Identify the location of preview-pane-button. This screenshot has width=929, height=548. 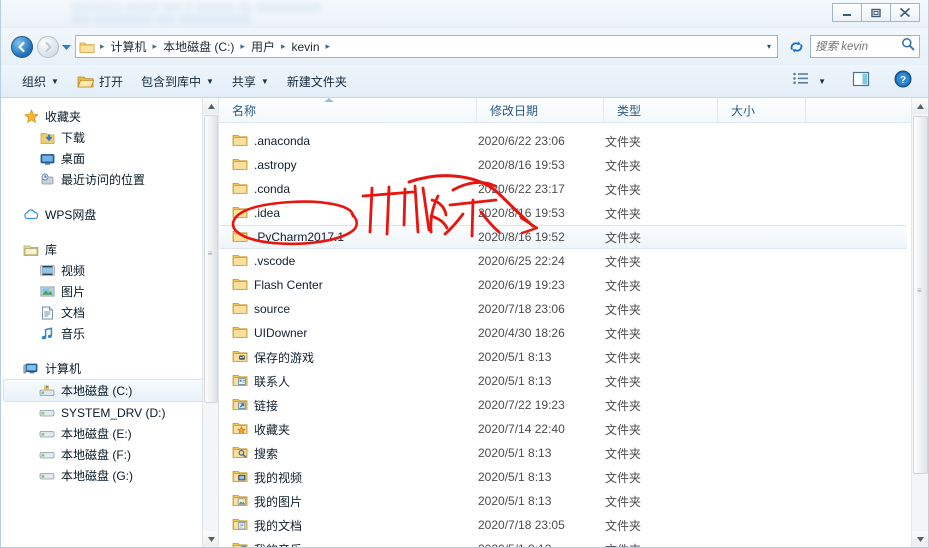
(861, 81).